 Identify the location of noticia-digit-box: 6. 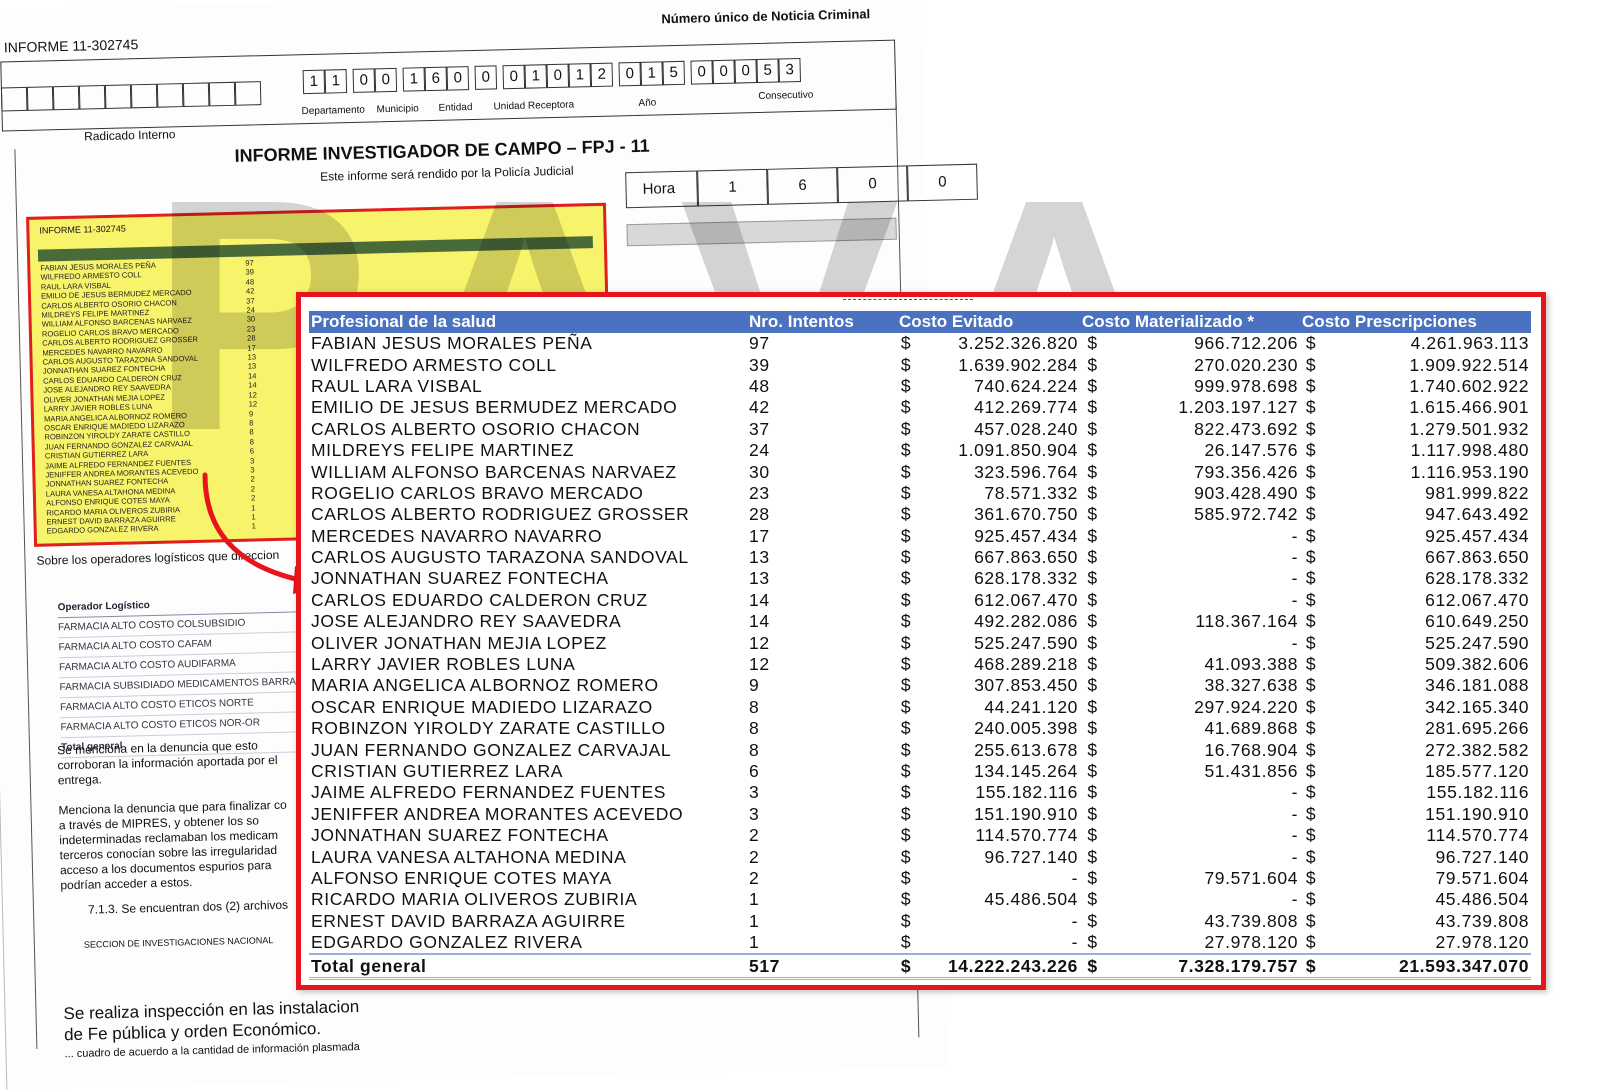
(436, 79).